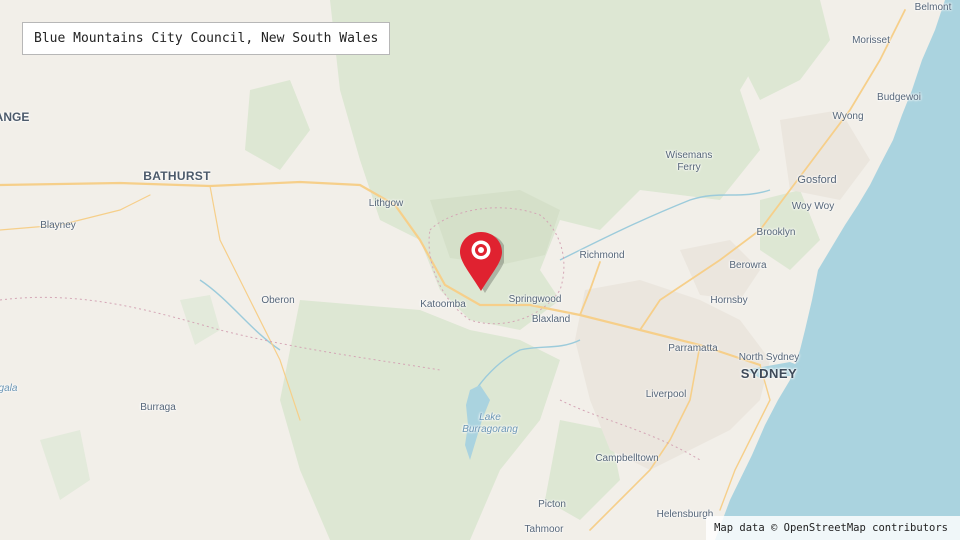 This screenshot has height=540, width=960. What do you see at coordinates (490, 423) in the screenshot?
I see `place-label-lake-burragorang: Lake Burragorang` at bounding box center [490, 423].